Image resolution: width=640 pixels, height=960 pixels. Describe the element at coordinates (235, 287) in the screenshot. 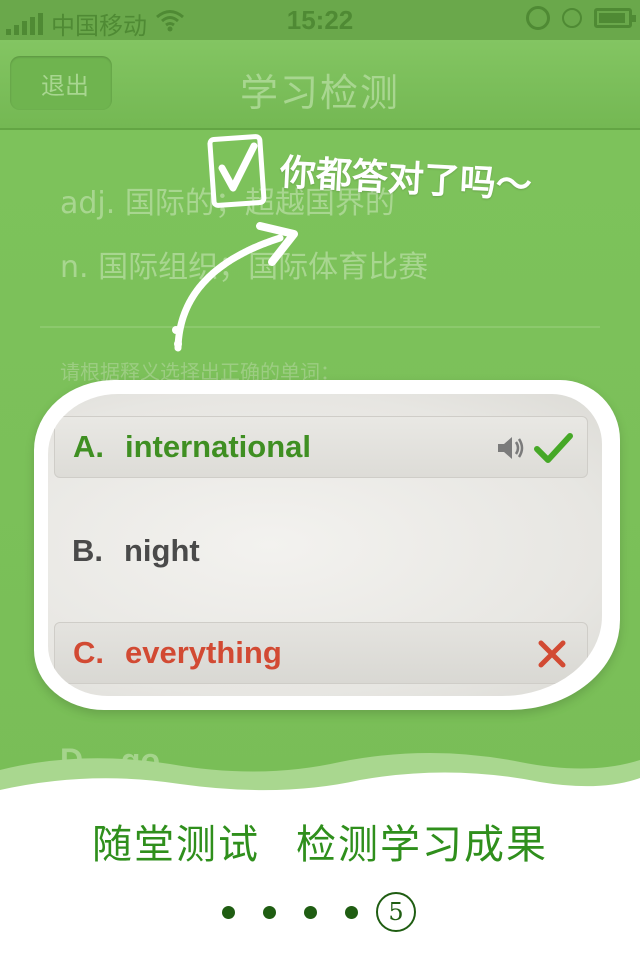

I see `pointer-arrow-icon` at that location.